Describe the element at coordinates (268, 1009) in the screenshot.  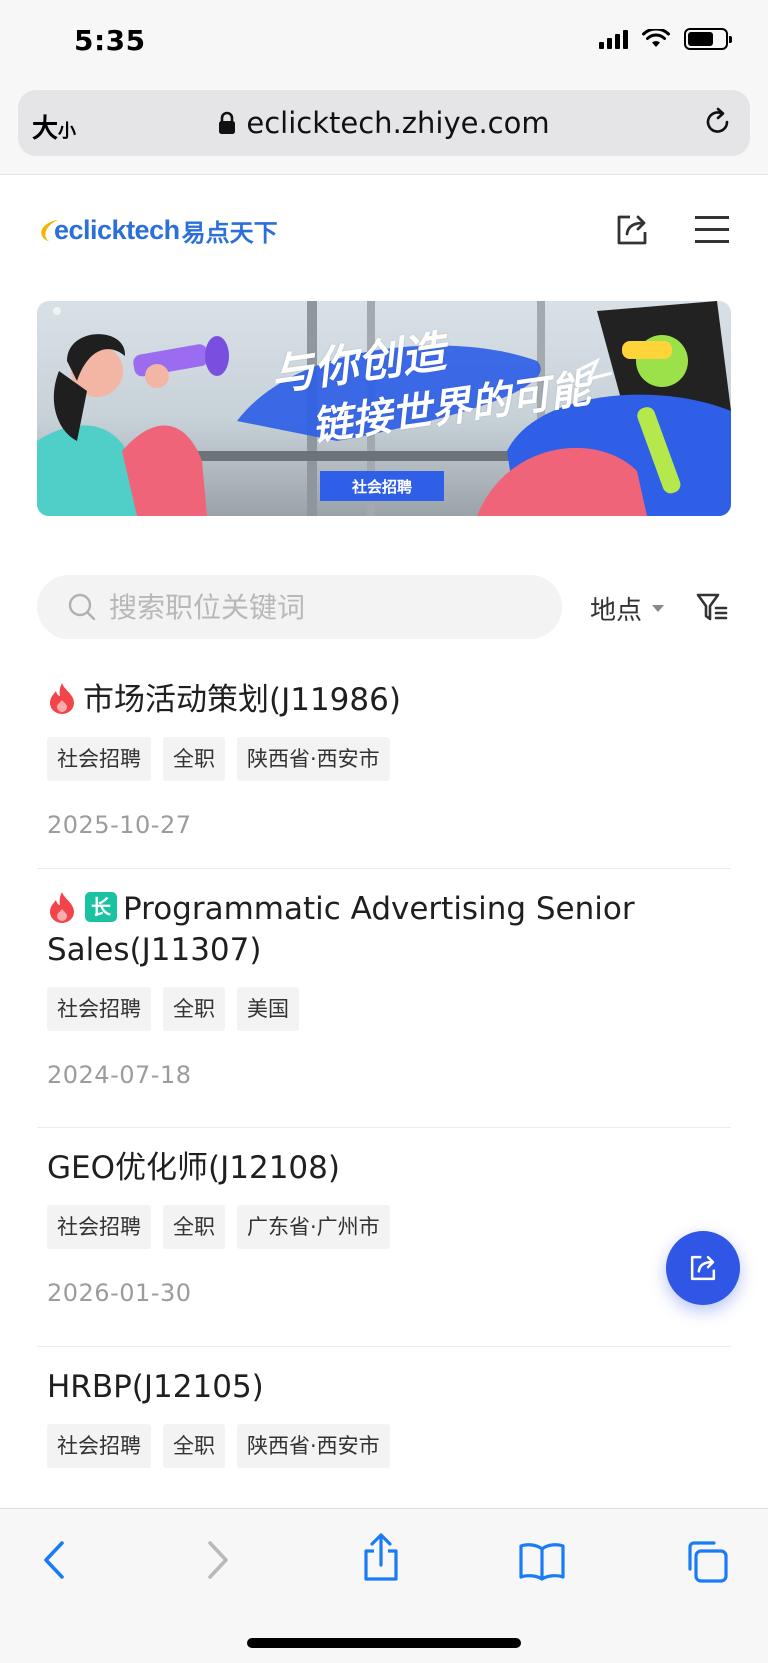
I see `job-tag: 美国` at that location.